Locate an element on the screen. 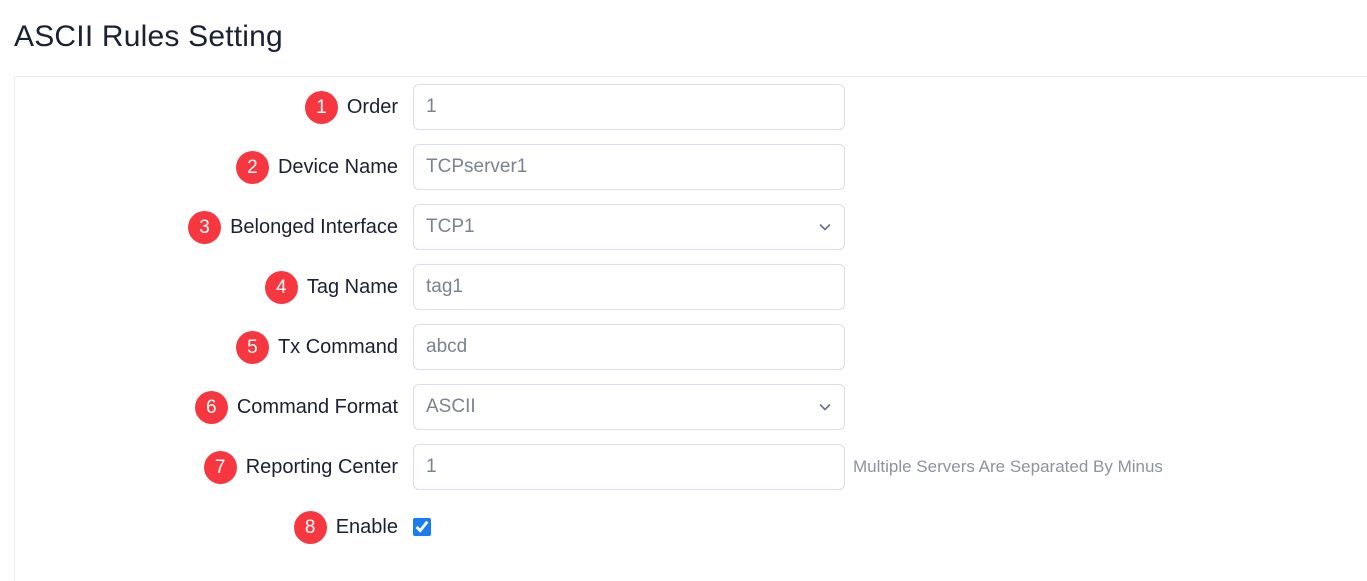  control-cell-order is located at coordinates (629, 107).